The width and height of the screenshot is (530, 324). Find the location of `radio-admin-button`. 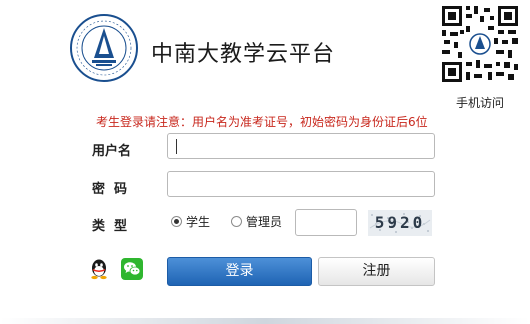

radio-admin-button is located at coordinates (236, 221).